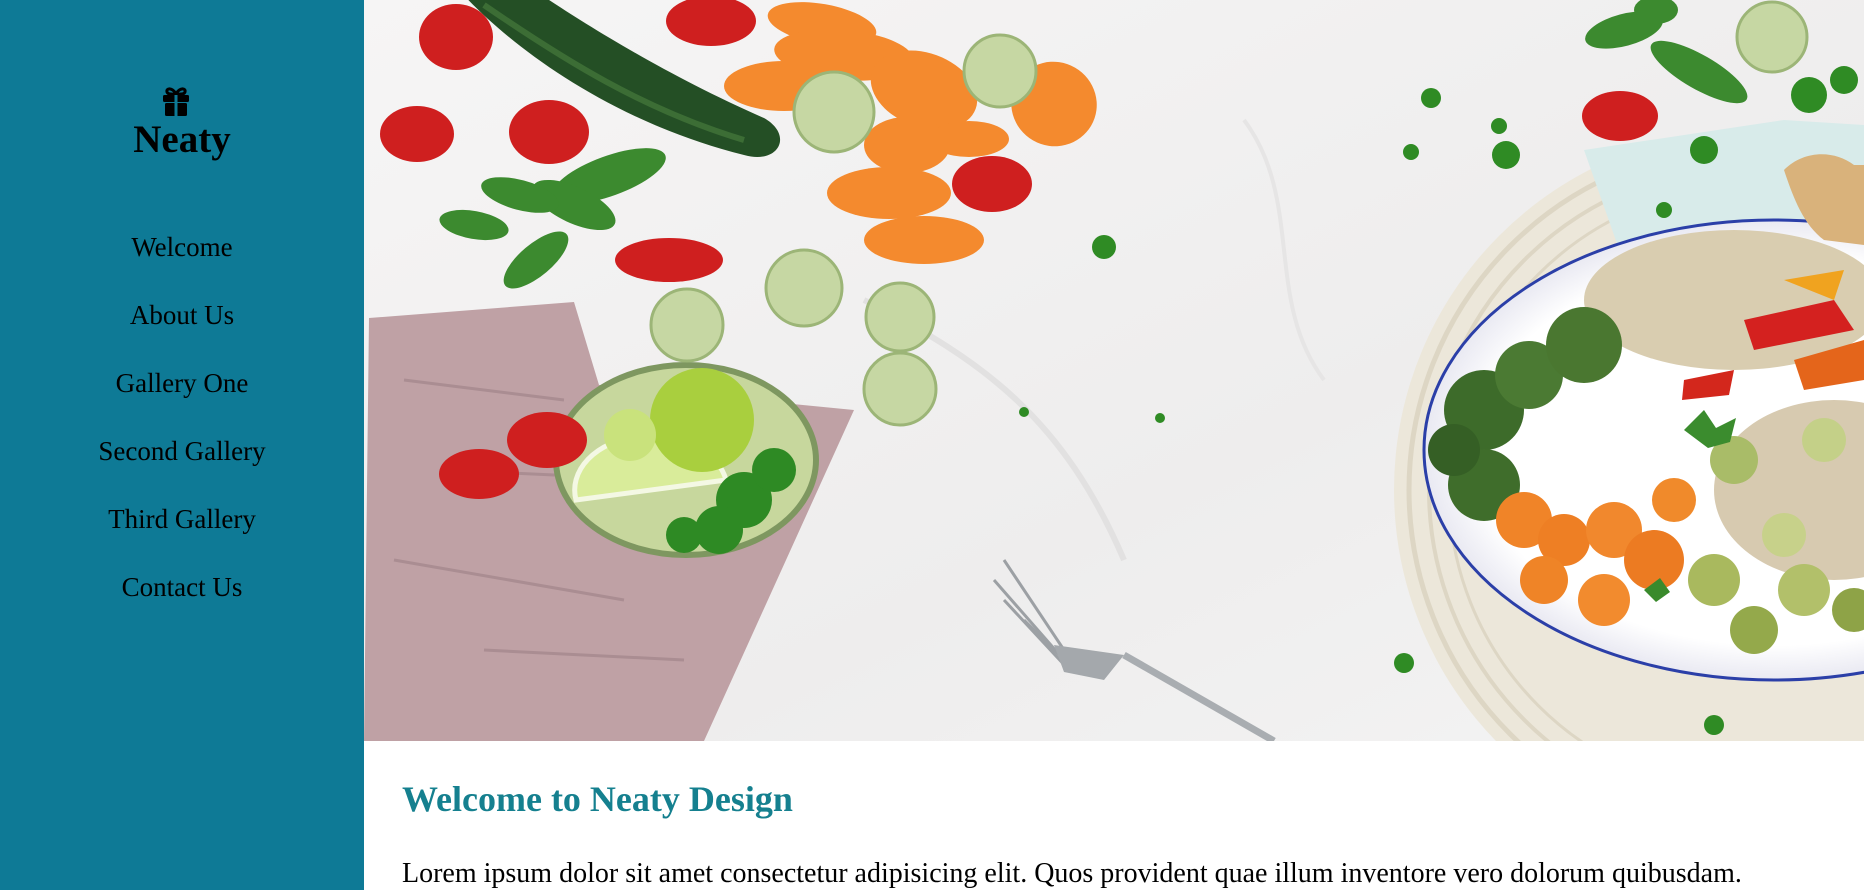 This screenshot has height=891, width=1864. Describe the element at coordinates (182, 256) in the screenshot. I see `nav-item-welcome: Welcome` at that location.